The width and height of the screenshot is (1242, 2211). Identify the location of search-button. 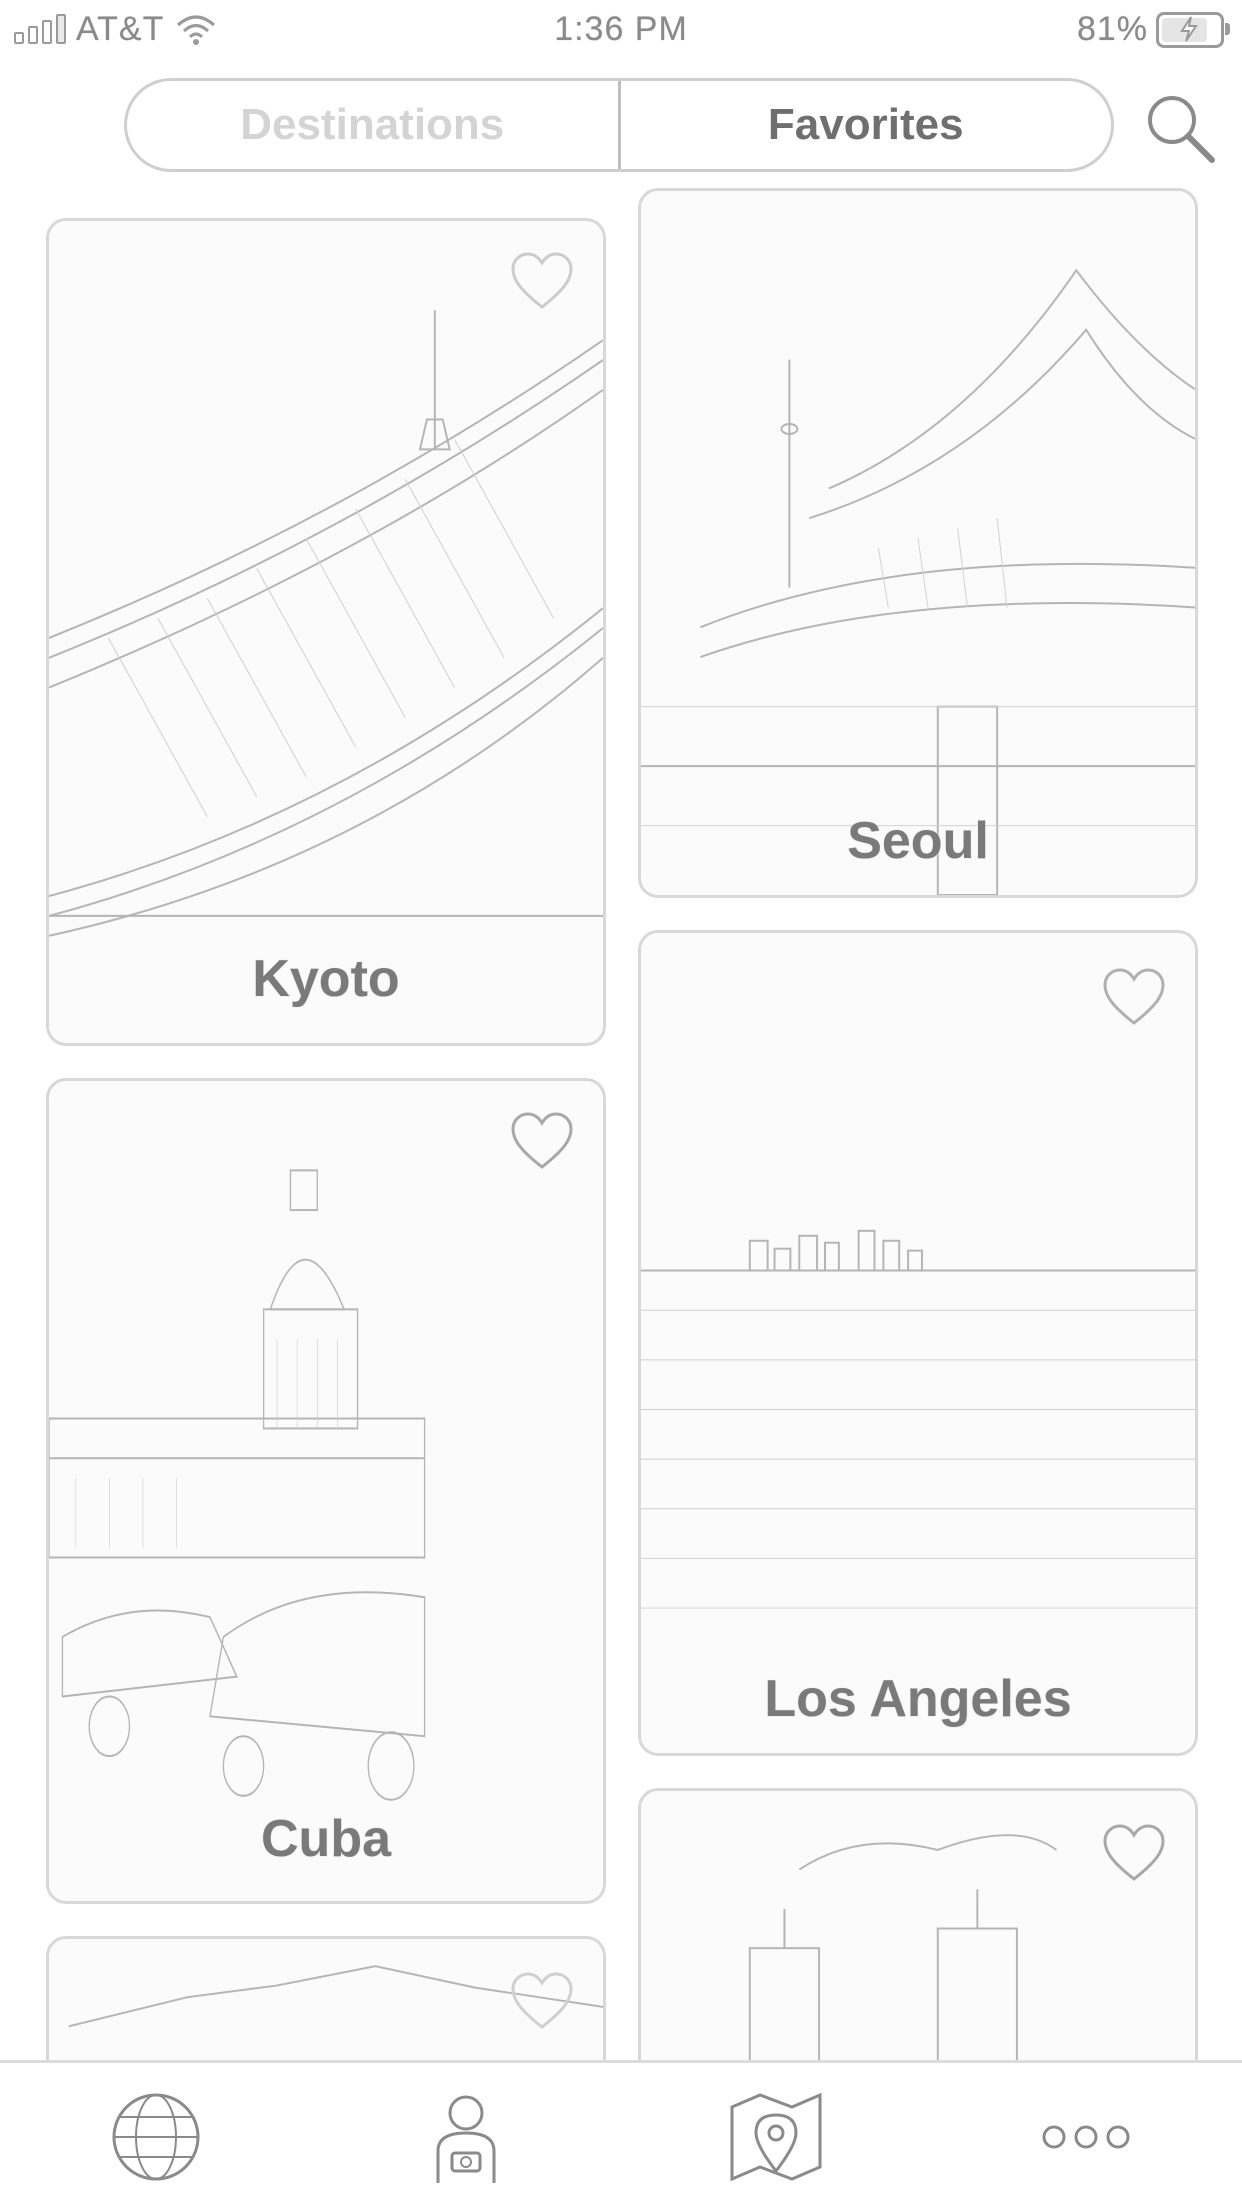
(1180, 128).